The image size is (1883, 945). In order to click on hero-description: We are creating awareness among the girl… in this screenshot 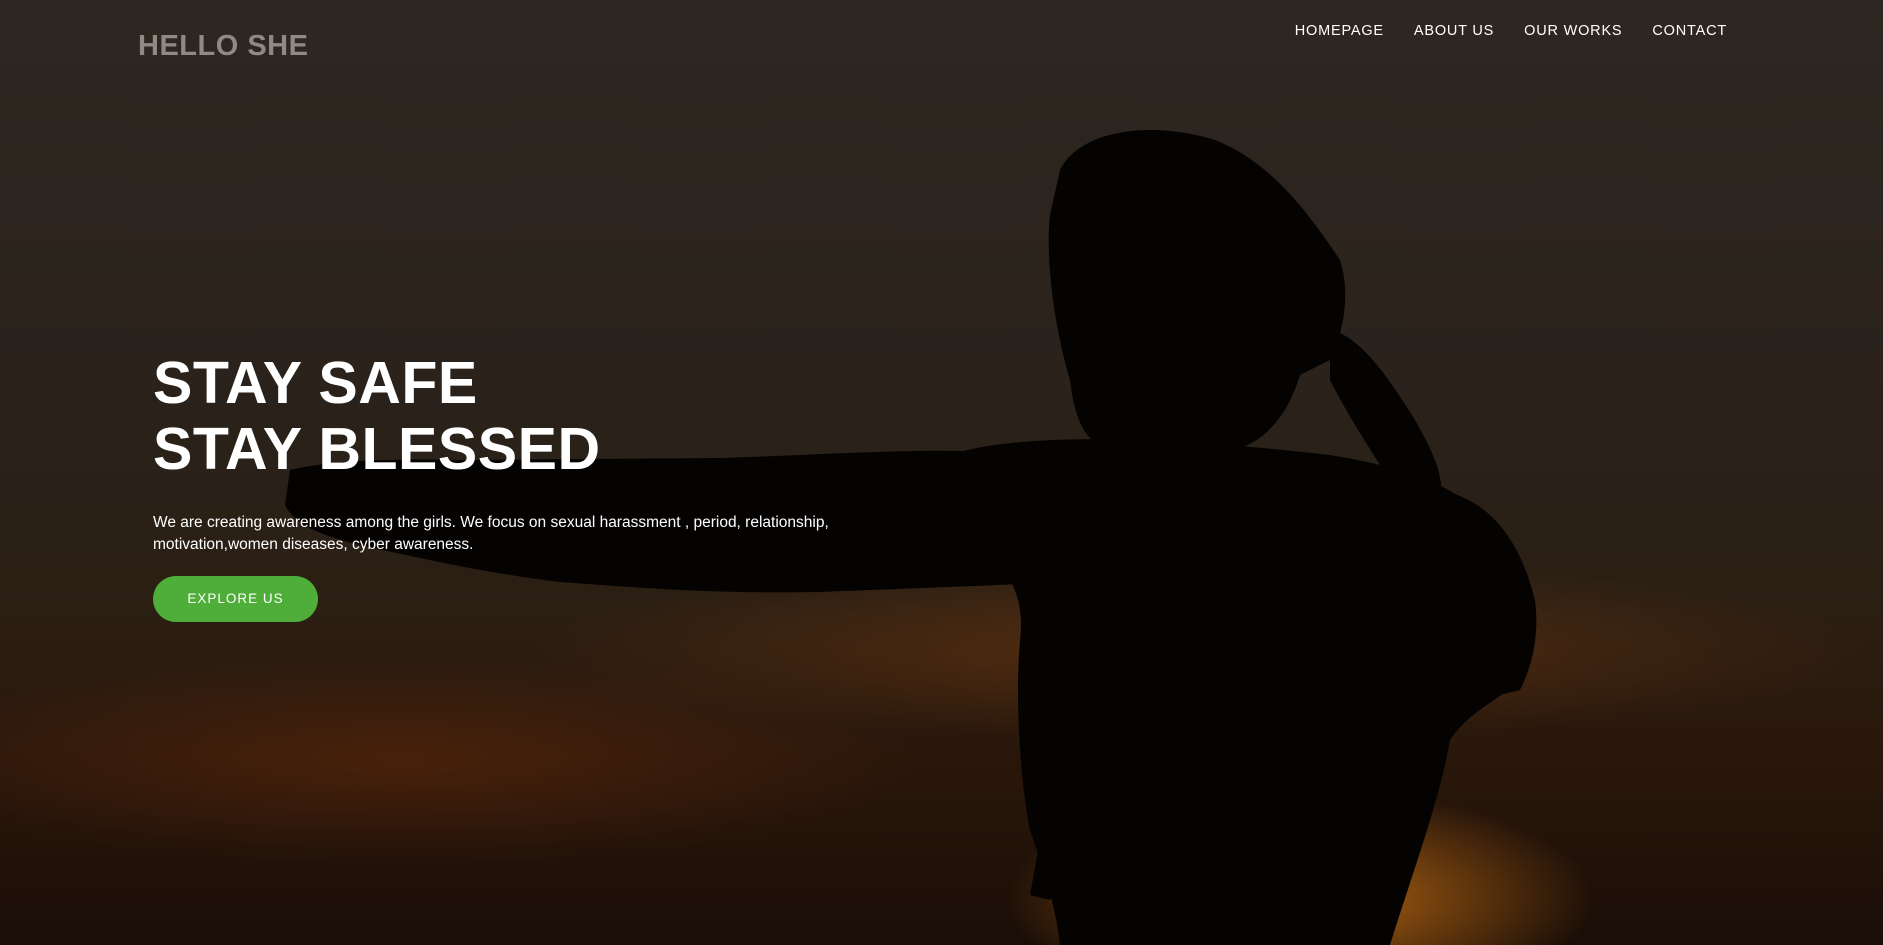, I will do `click(491, 533)`.